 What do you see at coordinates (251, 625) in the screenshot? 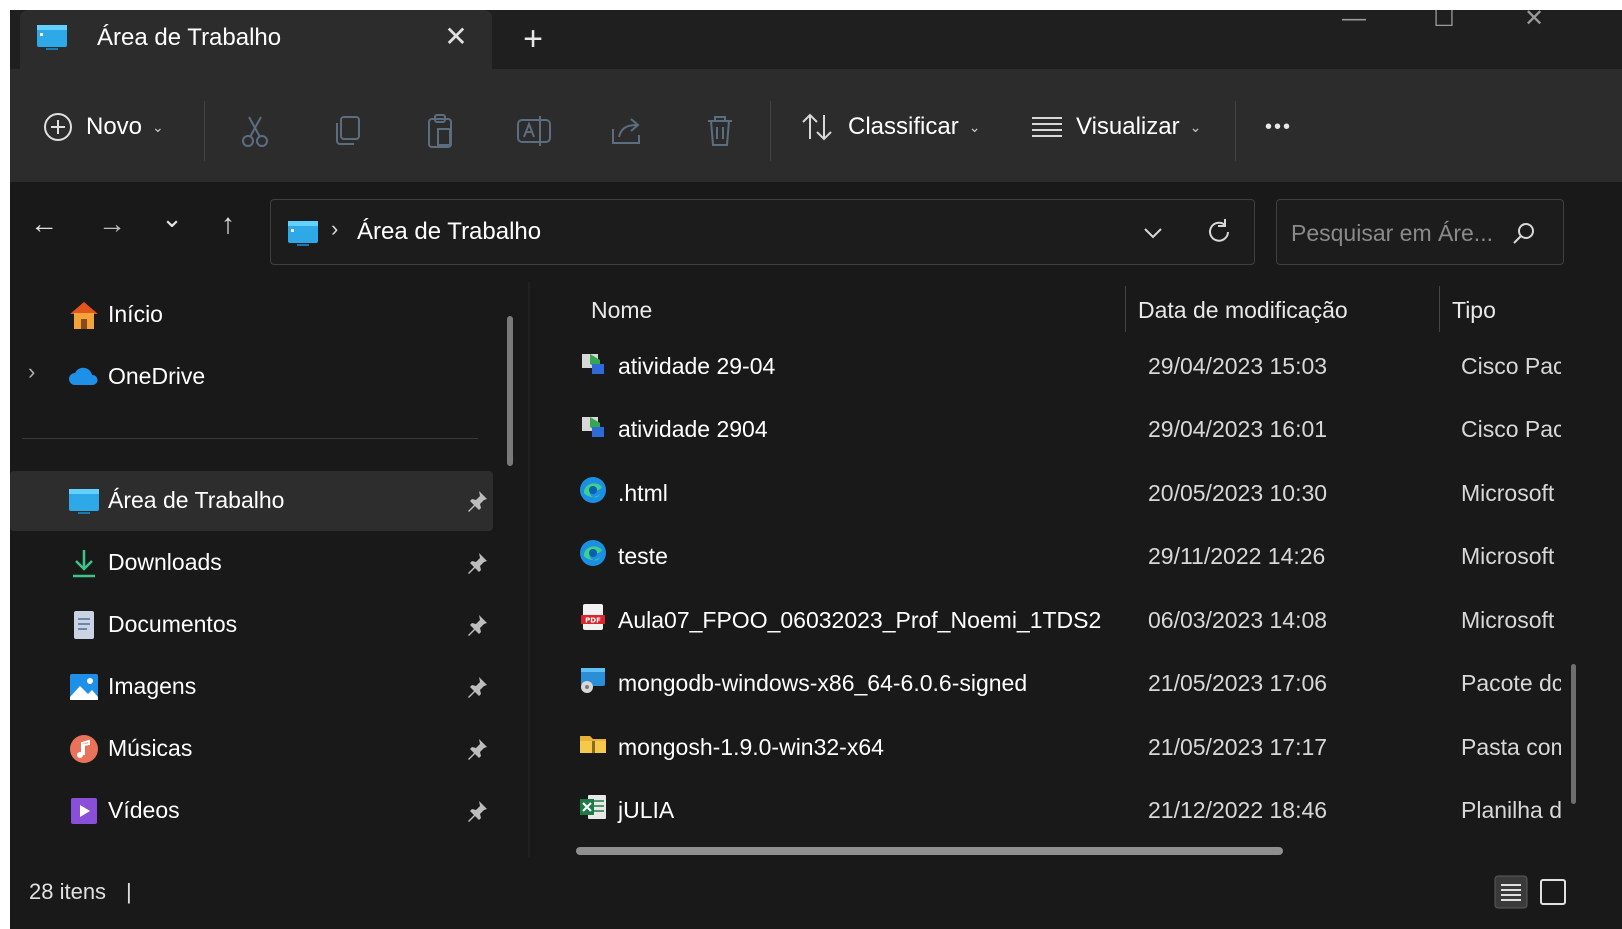
I see `sidebar-item-documentos: Documentos` at bounding box center [251, 625].